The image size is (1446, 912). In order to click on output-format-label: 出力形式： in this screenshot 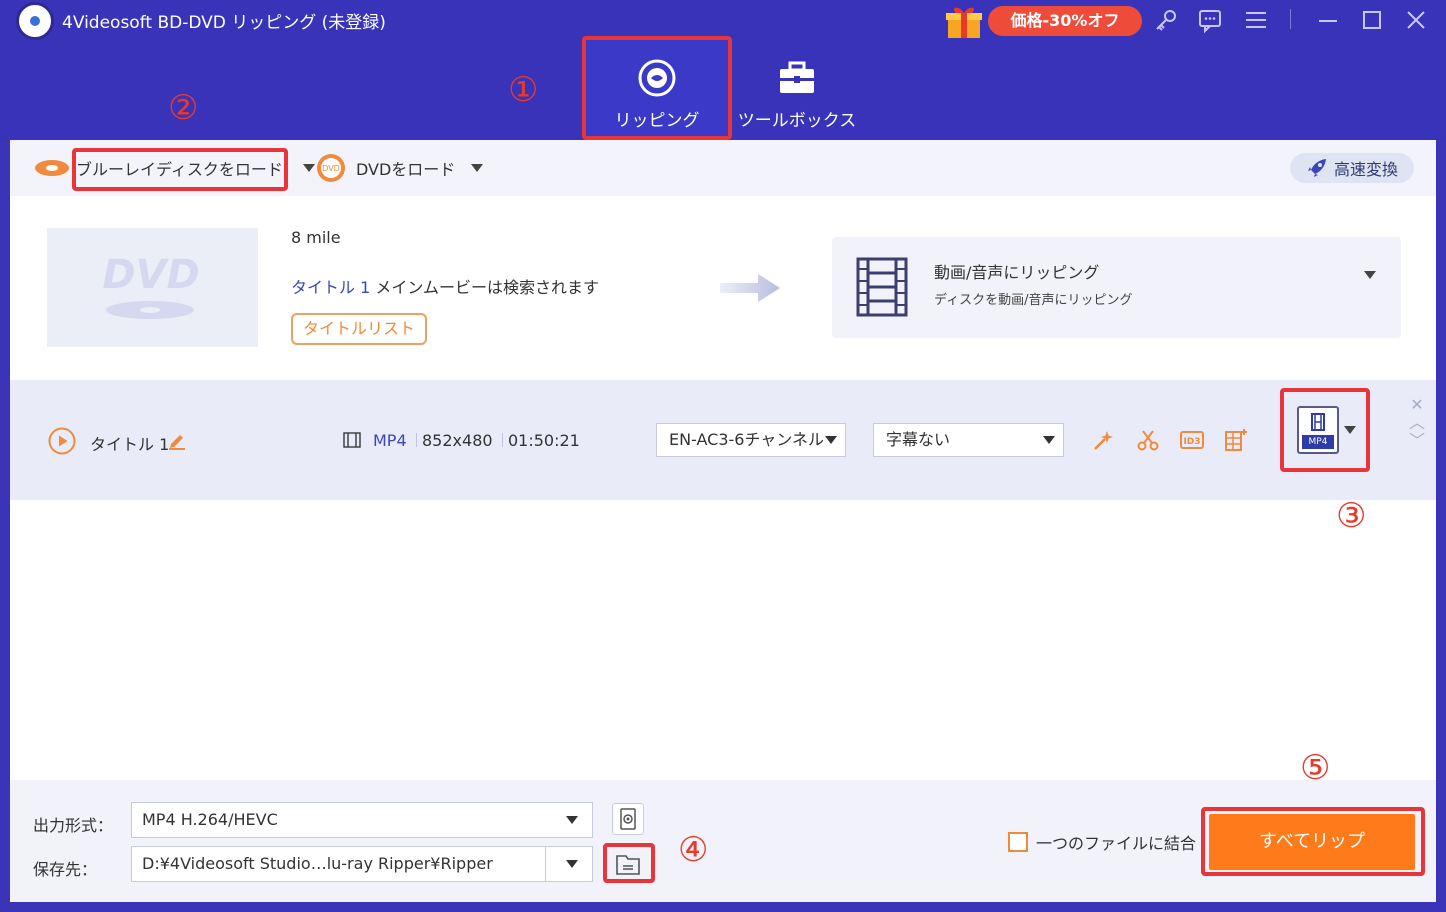, I will do `click(73, 825)`.